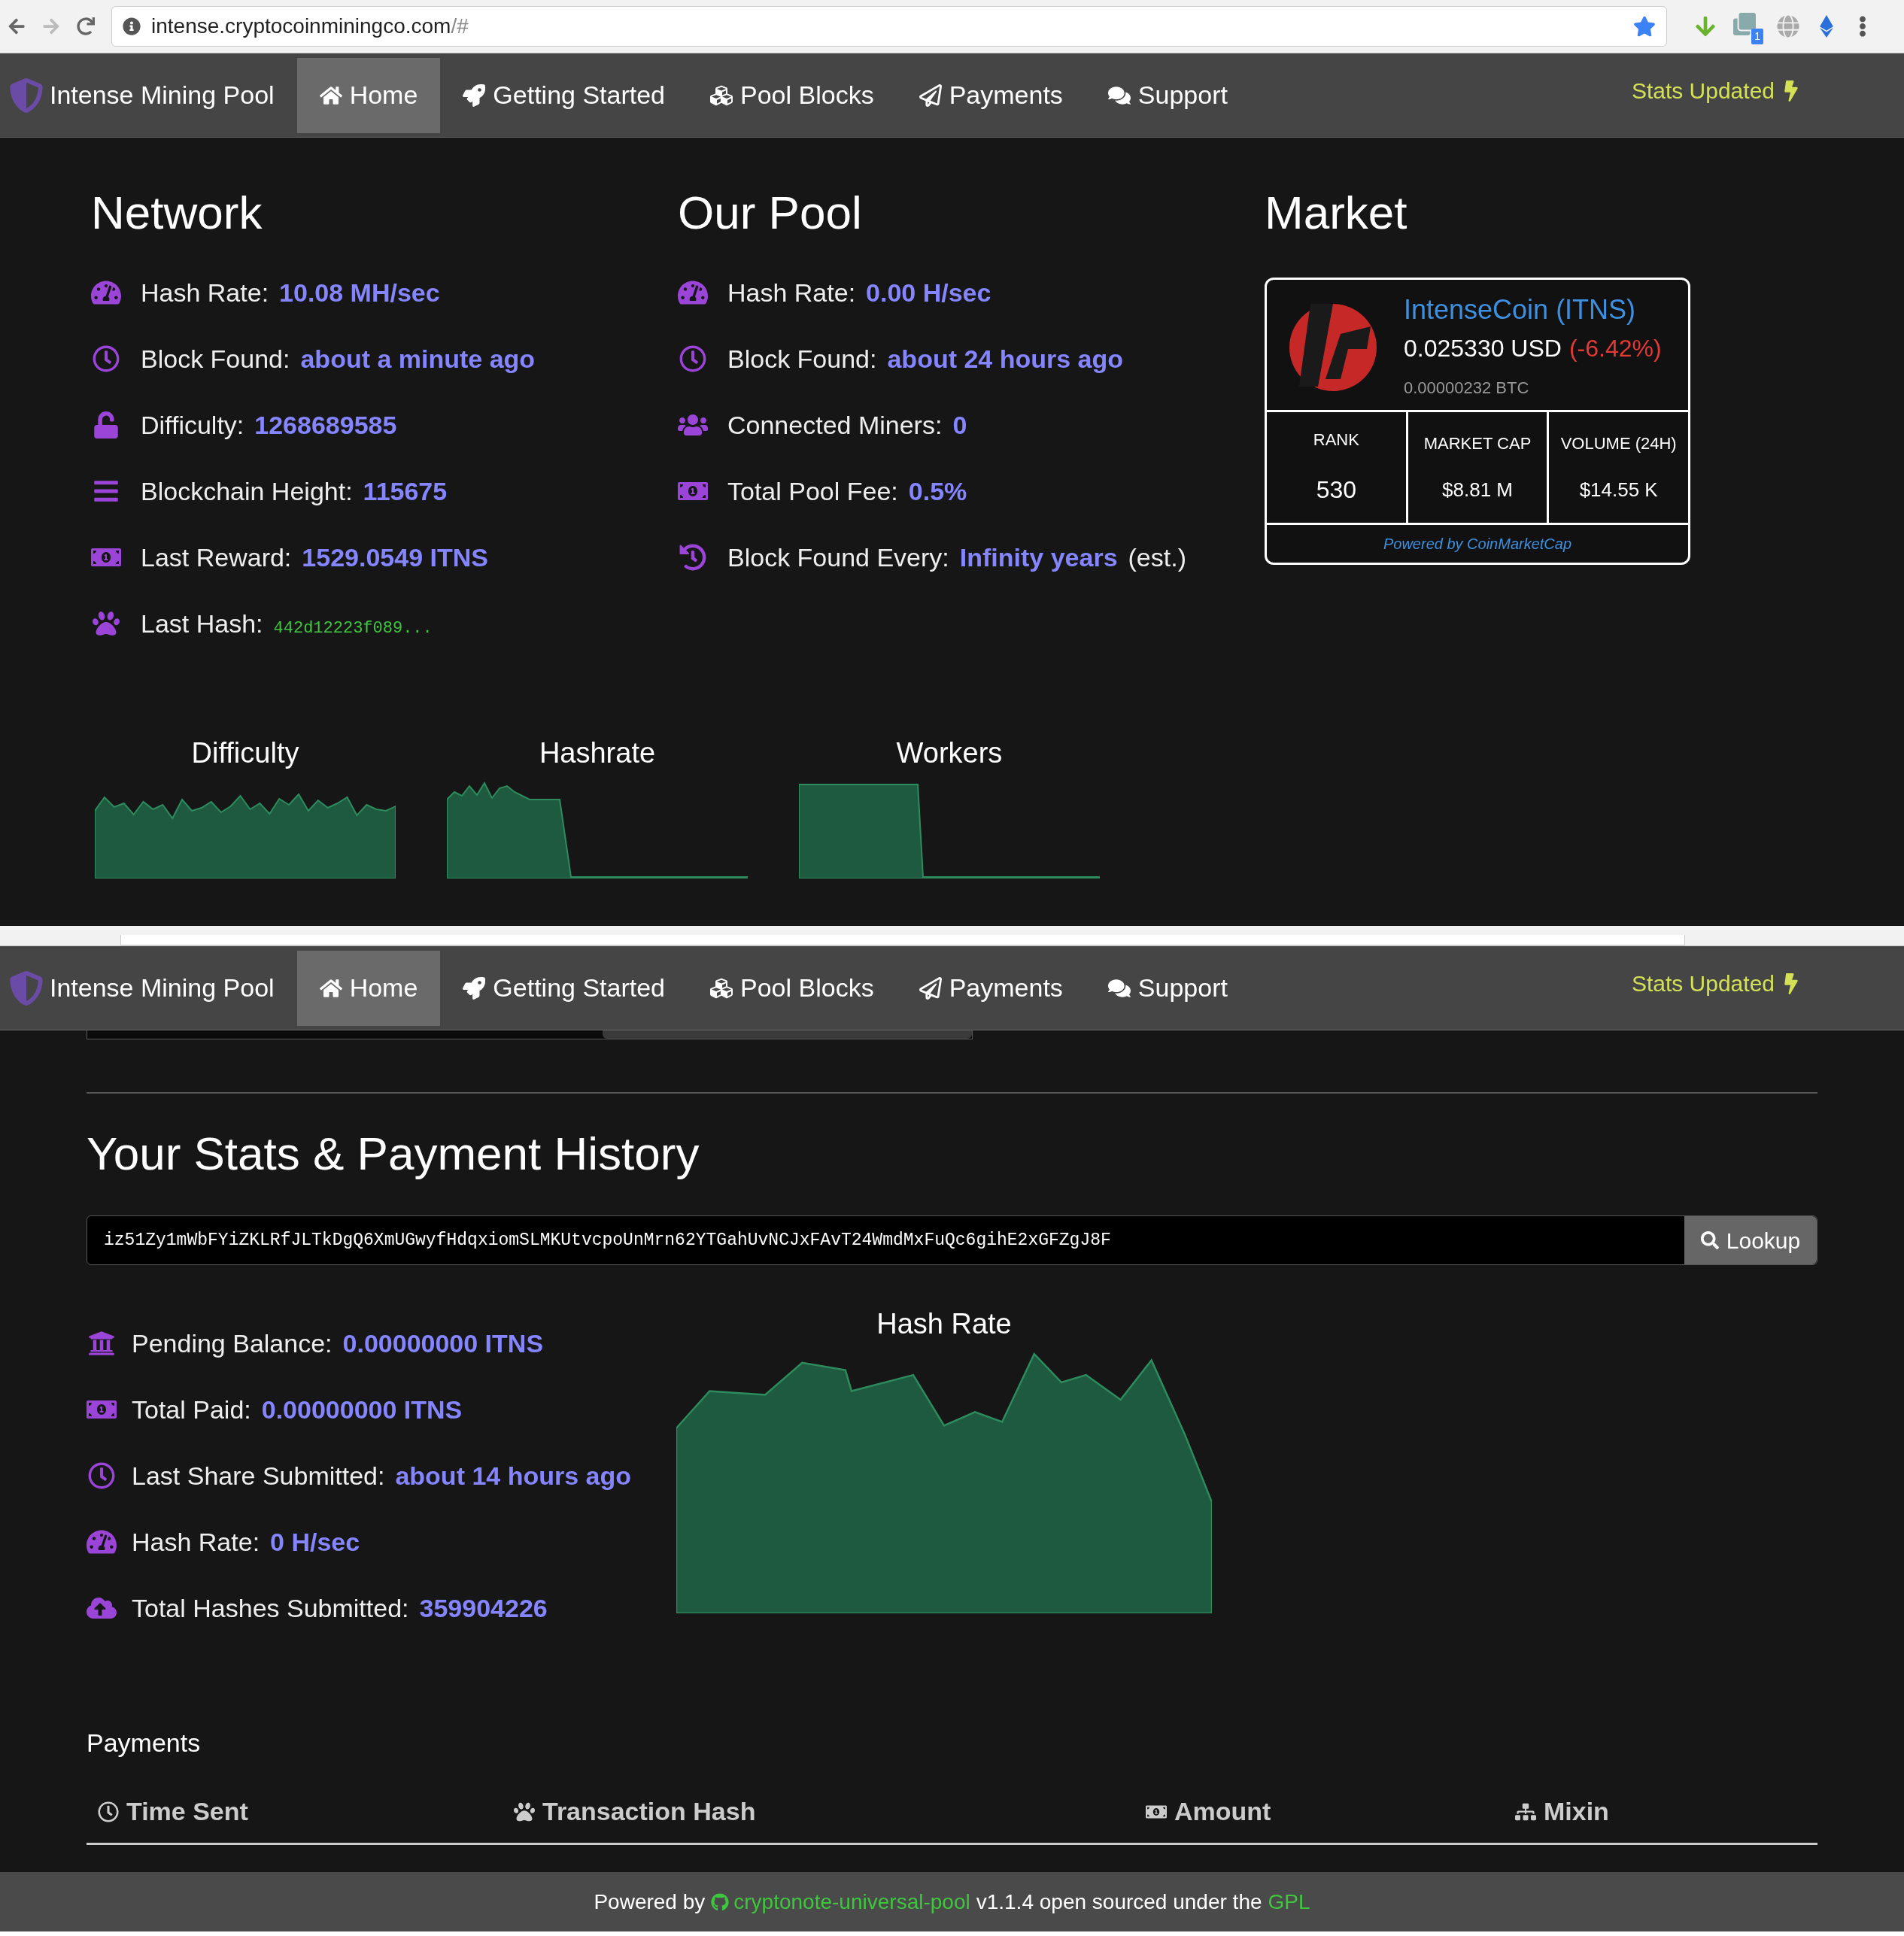 This screenshot has height=1936, width=1904. I want to click on sparkline-title: Workers, so click(949, 753).